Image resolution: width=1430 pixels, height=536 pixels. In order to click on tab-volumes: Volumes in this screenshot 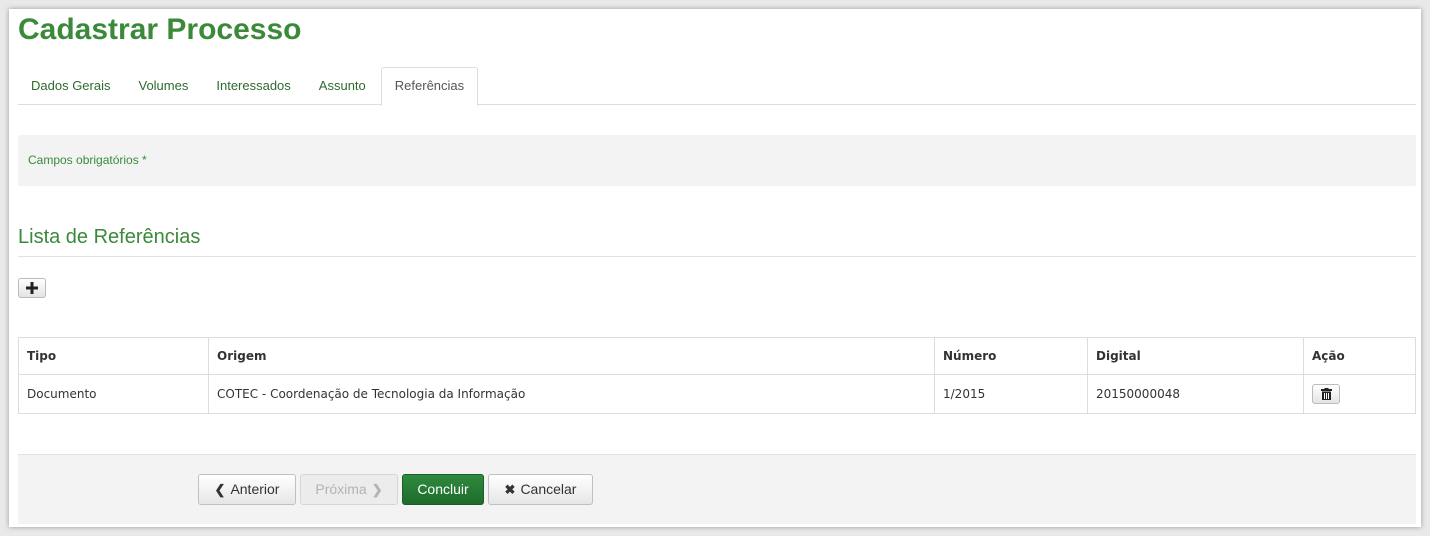, I will do `click(163, 86)`.